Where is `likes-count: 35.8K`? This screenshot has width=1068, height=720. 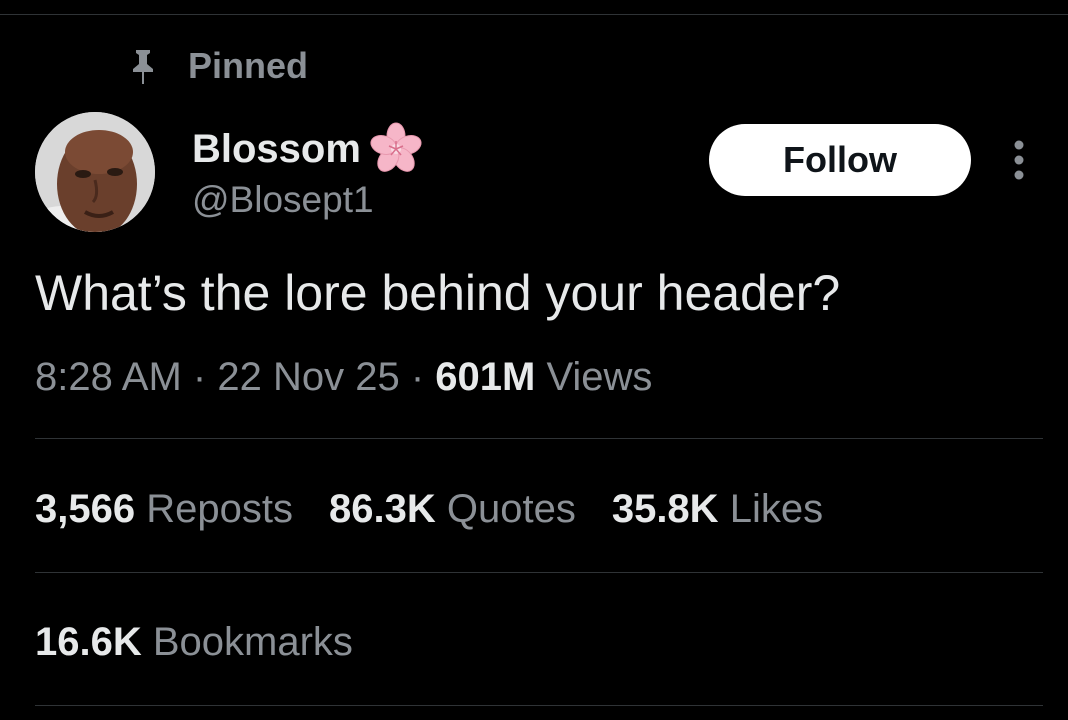
likes-count: 35.8K is located at coordinates (665, 509).